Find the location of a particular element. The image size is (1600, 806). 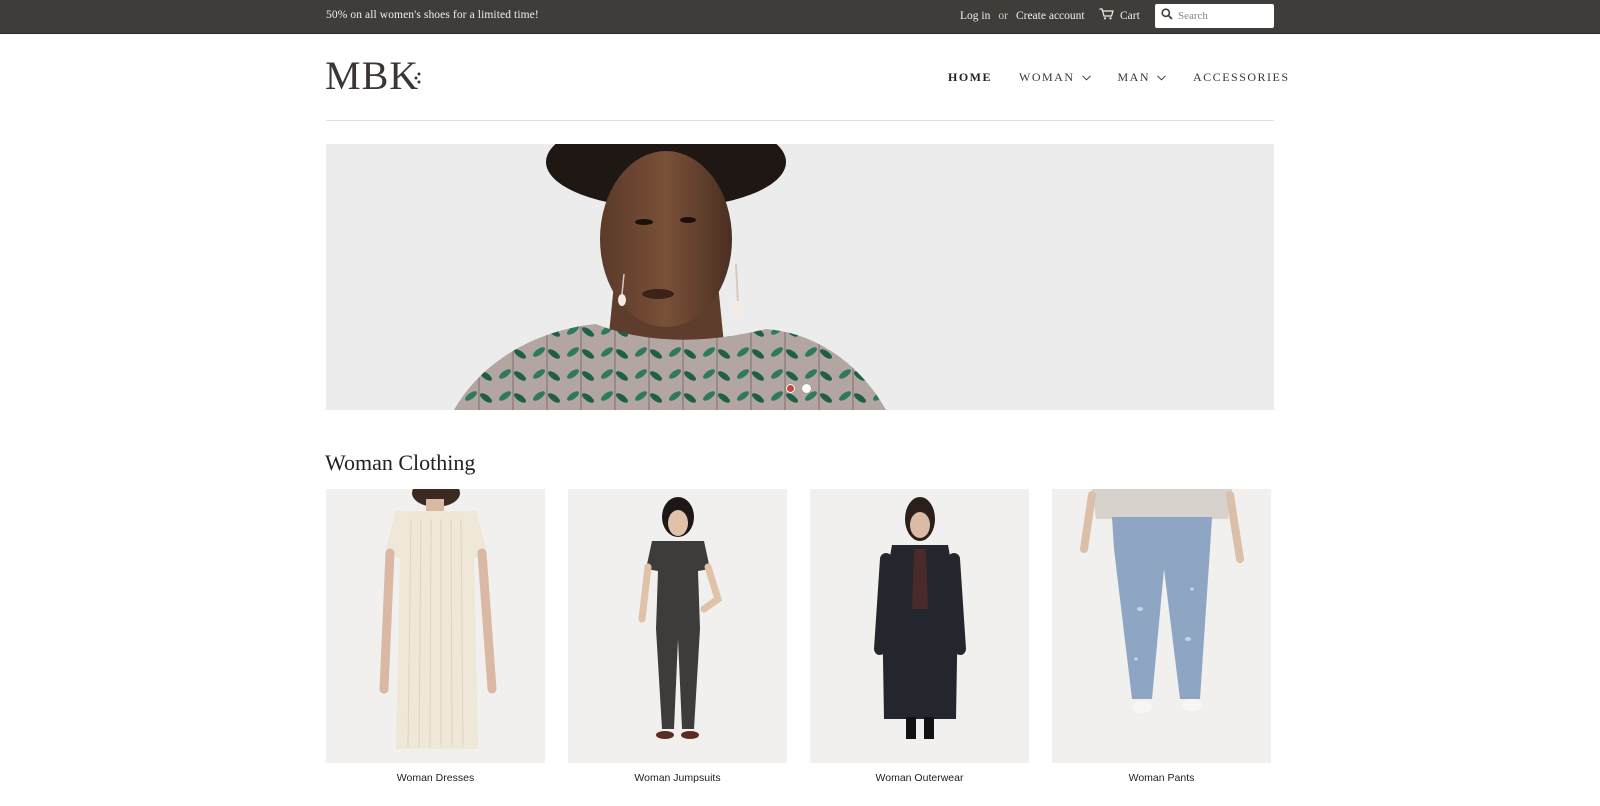

nav-item-label: ACCESSORIES is located at coordinates (1241, 77).